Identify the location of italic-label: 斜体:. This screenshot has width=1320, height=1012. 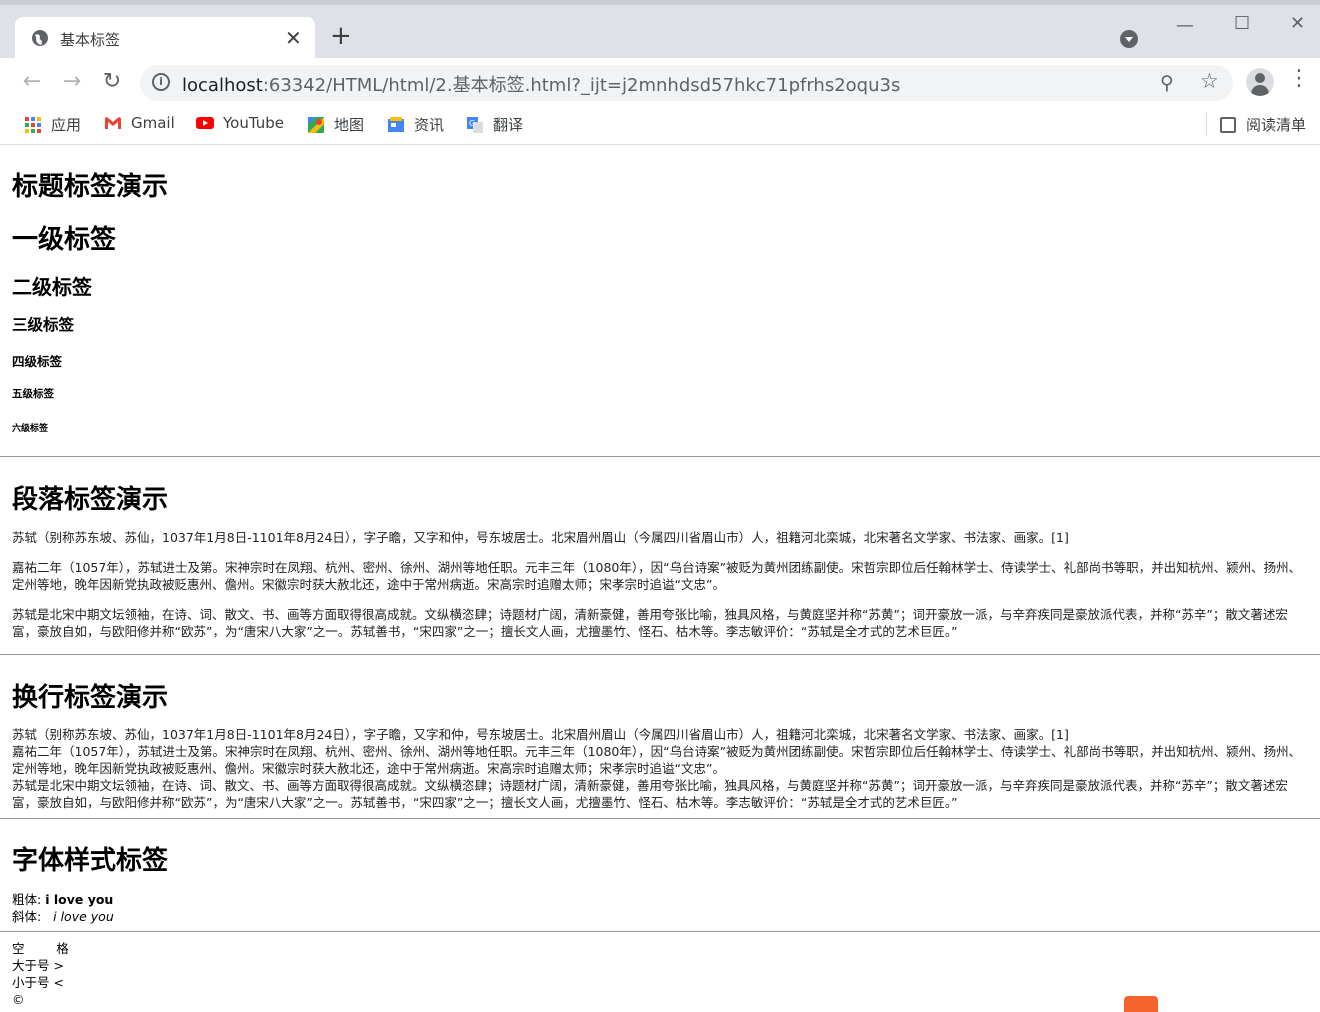
(27, 916).